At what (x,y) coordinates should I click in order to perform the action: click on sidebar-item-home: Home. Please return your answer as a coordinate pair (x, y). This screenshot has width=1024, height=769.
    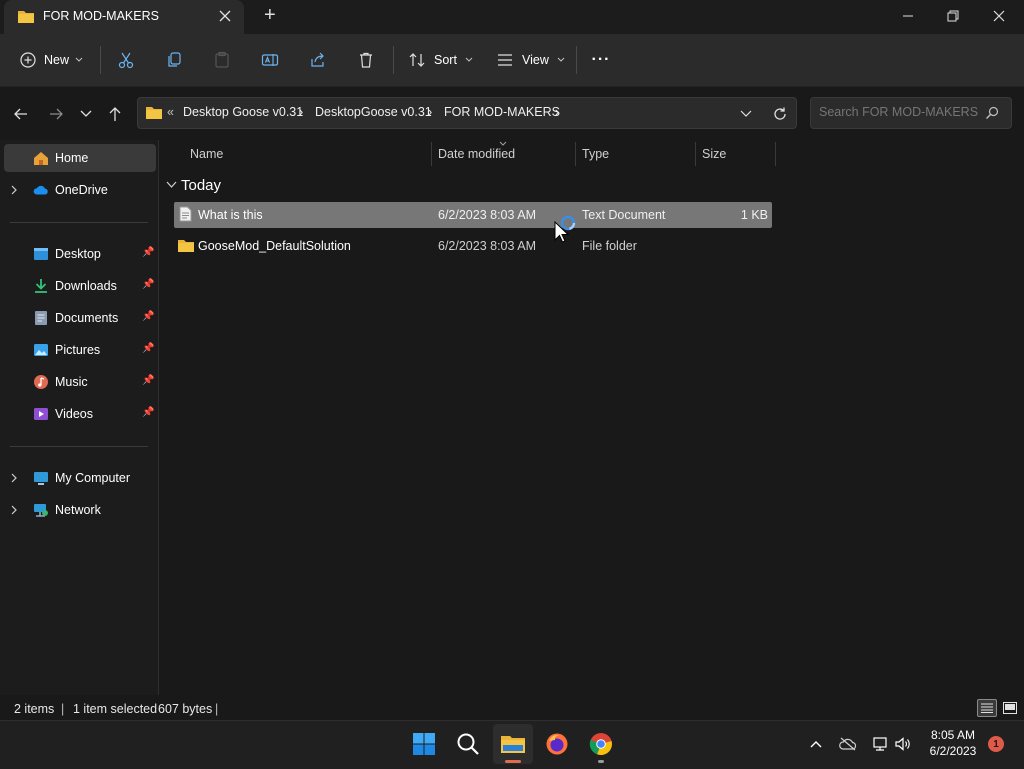
    Looking at the image, I should click on (80, 158).